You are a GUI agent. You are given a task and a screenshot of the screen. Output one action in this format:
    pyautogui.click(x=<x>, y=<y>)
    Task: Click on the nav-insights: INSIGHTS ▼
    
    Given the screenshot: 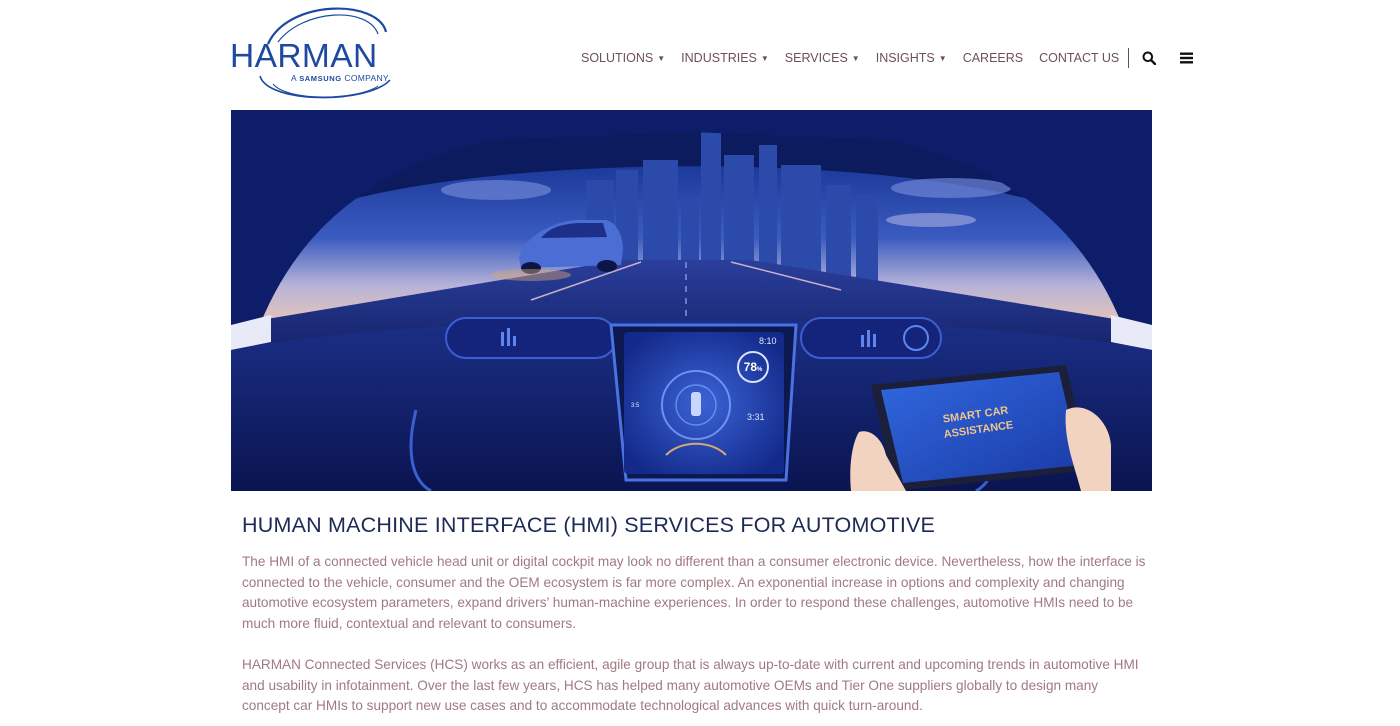 What is the action you would take?
    pyautogui.click(x=911, y=58)
    